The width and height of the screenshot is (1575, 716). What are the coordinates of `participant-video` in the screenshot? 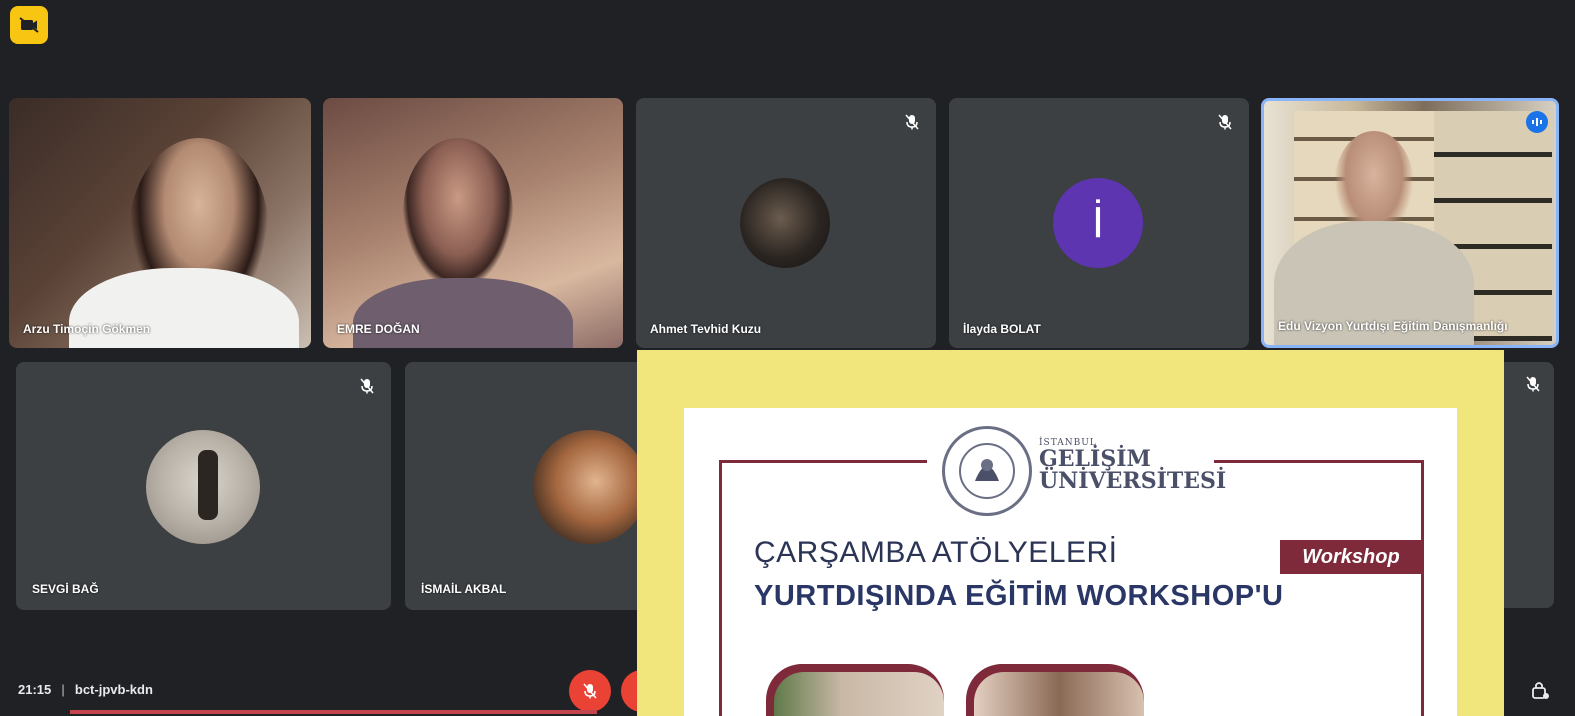 It's located at (458, 213).